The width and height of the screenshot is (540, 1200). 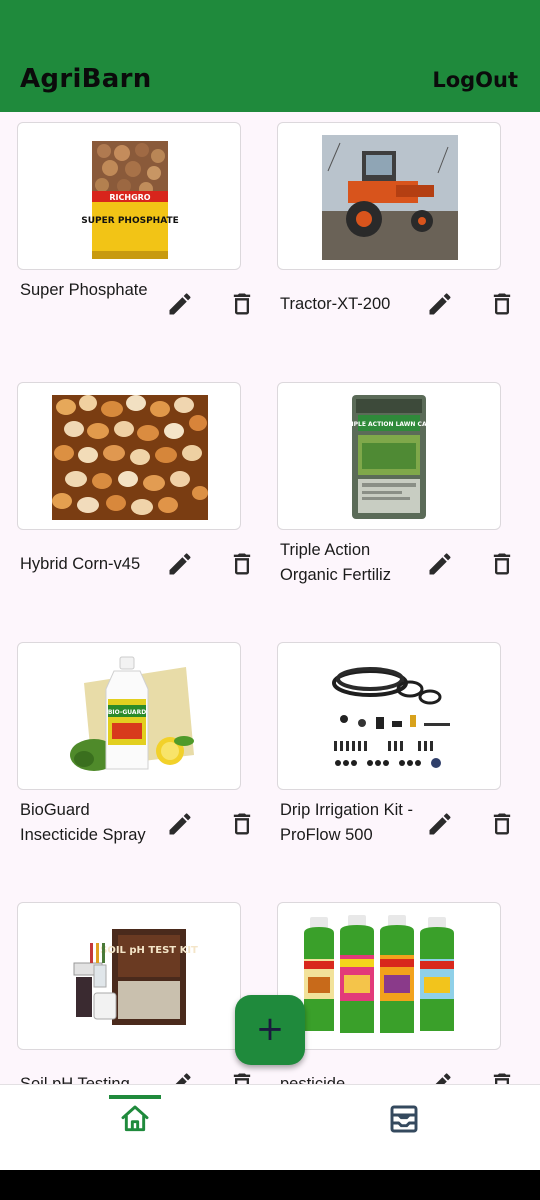 What do you see at coordinates (75, 1079) in the screenshot?
I see `product-name: Soil pH Testing` at bounding box center [75, 1079].